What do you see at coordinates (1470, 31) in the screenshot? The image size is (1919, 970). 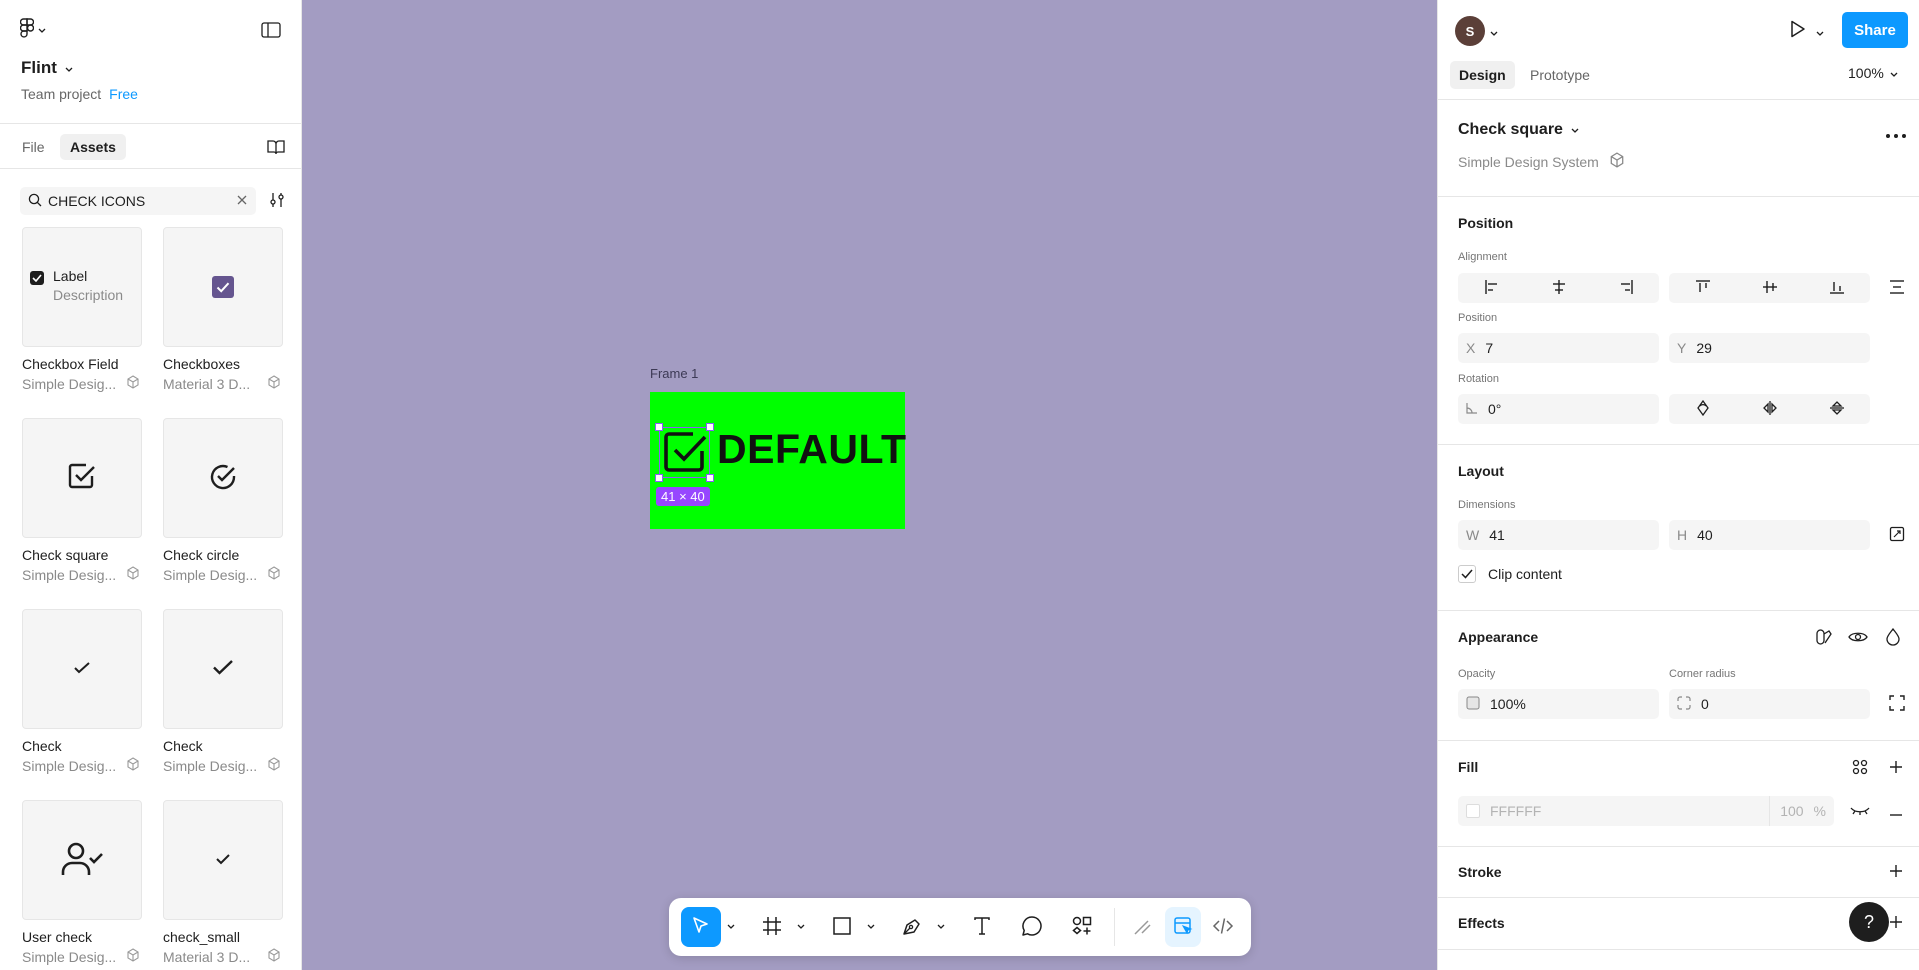 I see `avatar: S` at bounding box center [1470, 31].